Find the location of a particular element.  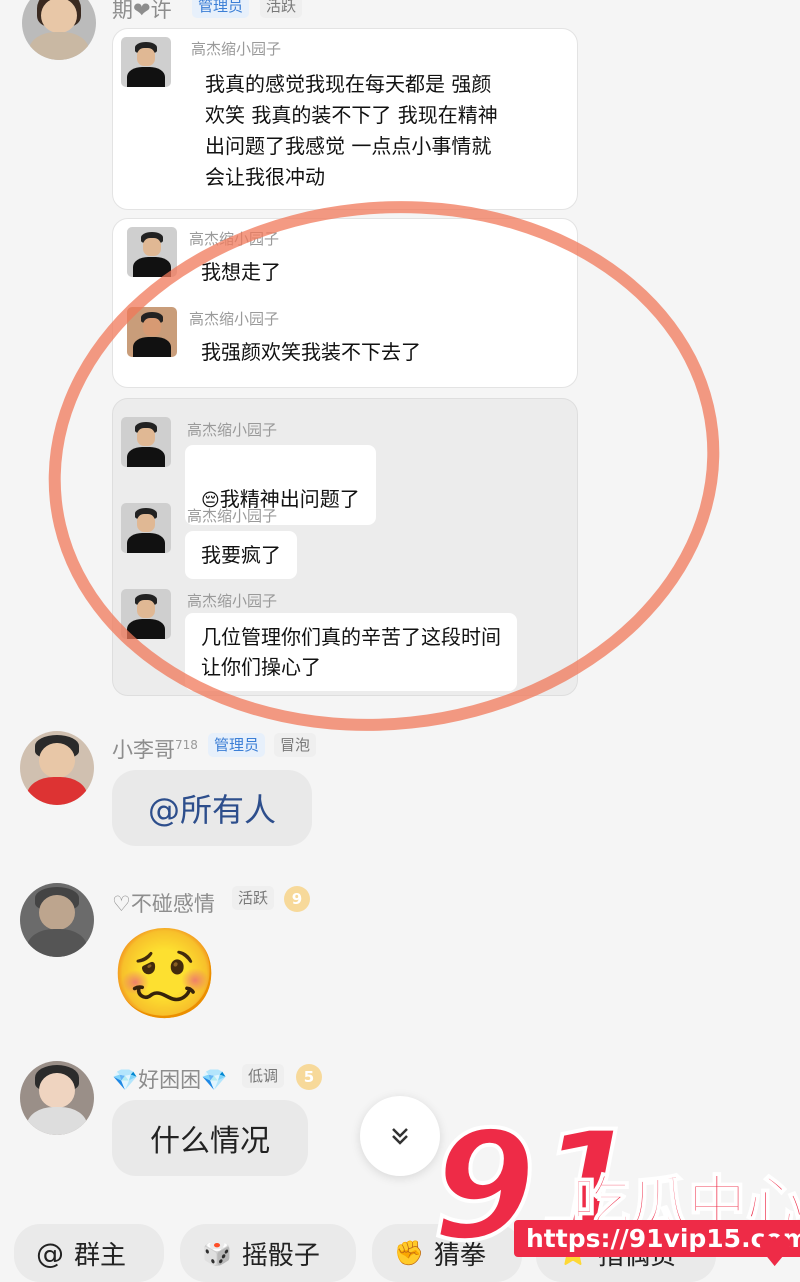

nickname: ♡不碰感情 is located at coordinates (163, 904).